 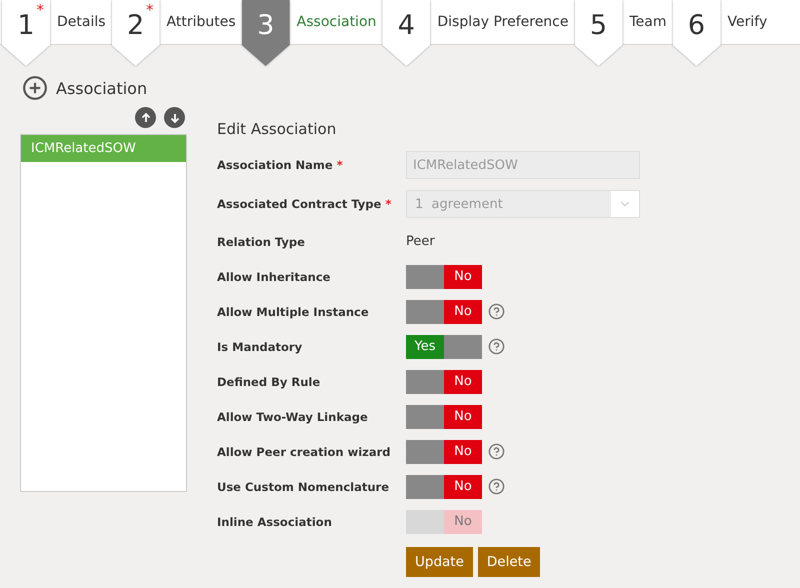 I want to click on field-label: Defined By Rule, so click(x=269, y=381).